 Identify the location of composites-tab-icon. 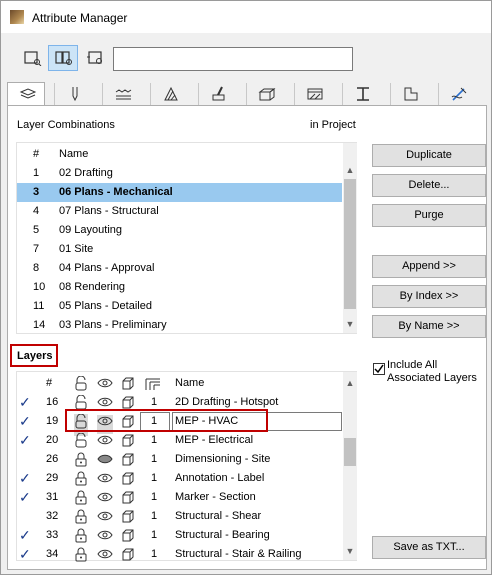
(315, 94).